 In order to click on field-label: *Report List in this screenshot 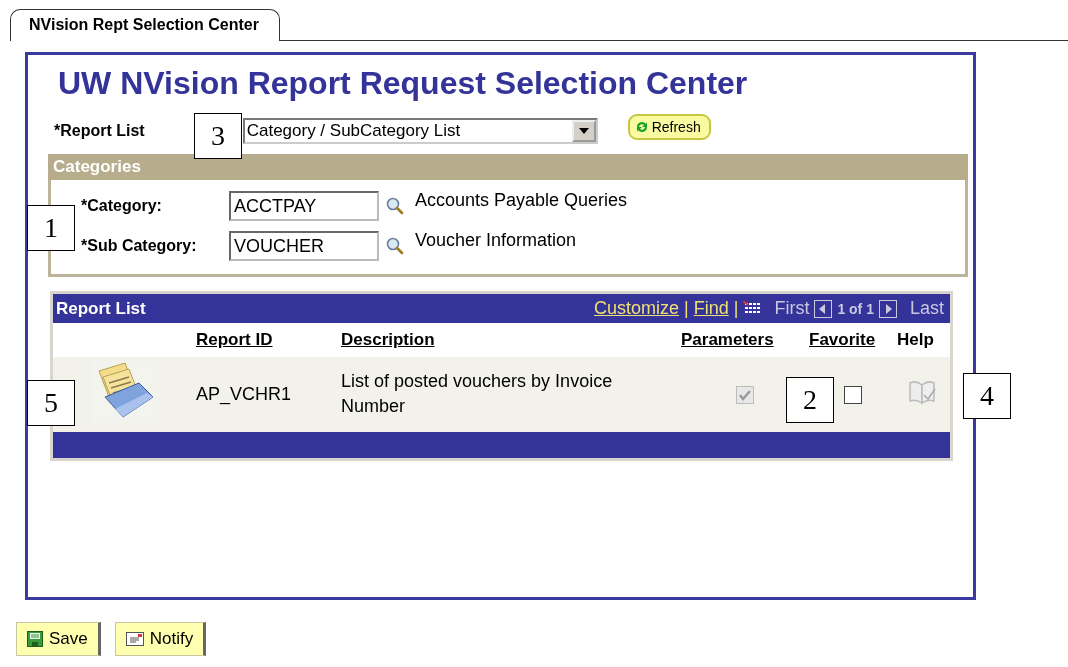, I will do `click(99, 131)`.